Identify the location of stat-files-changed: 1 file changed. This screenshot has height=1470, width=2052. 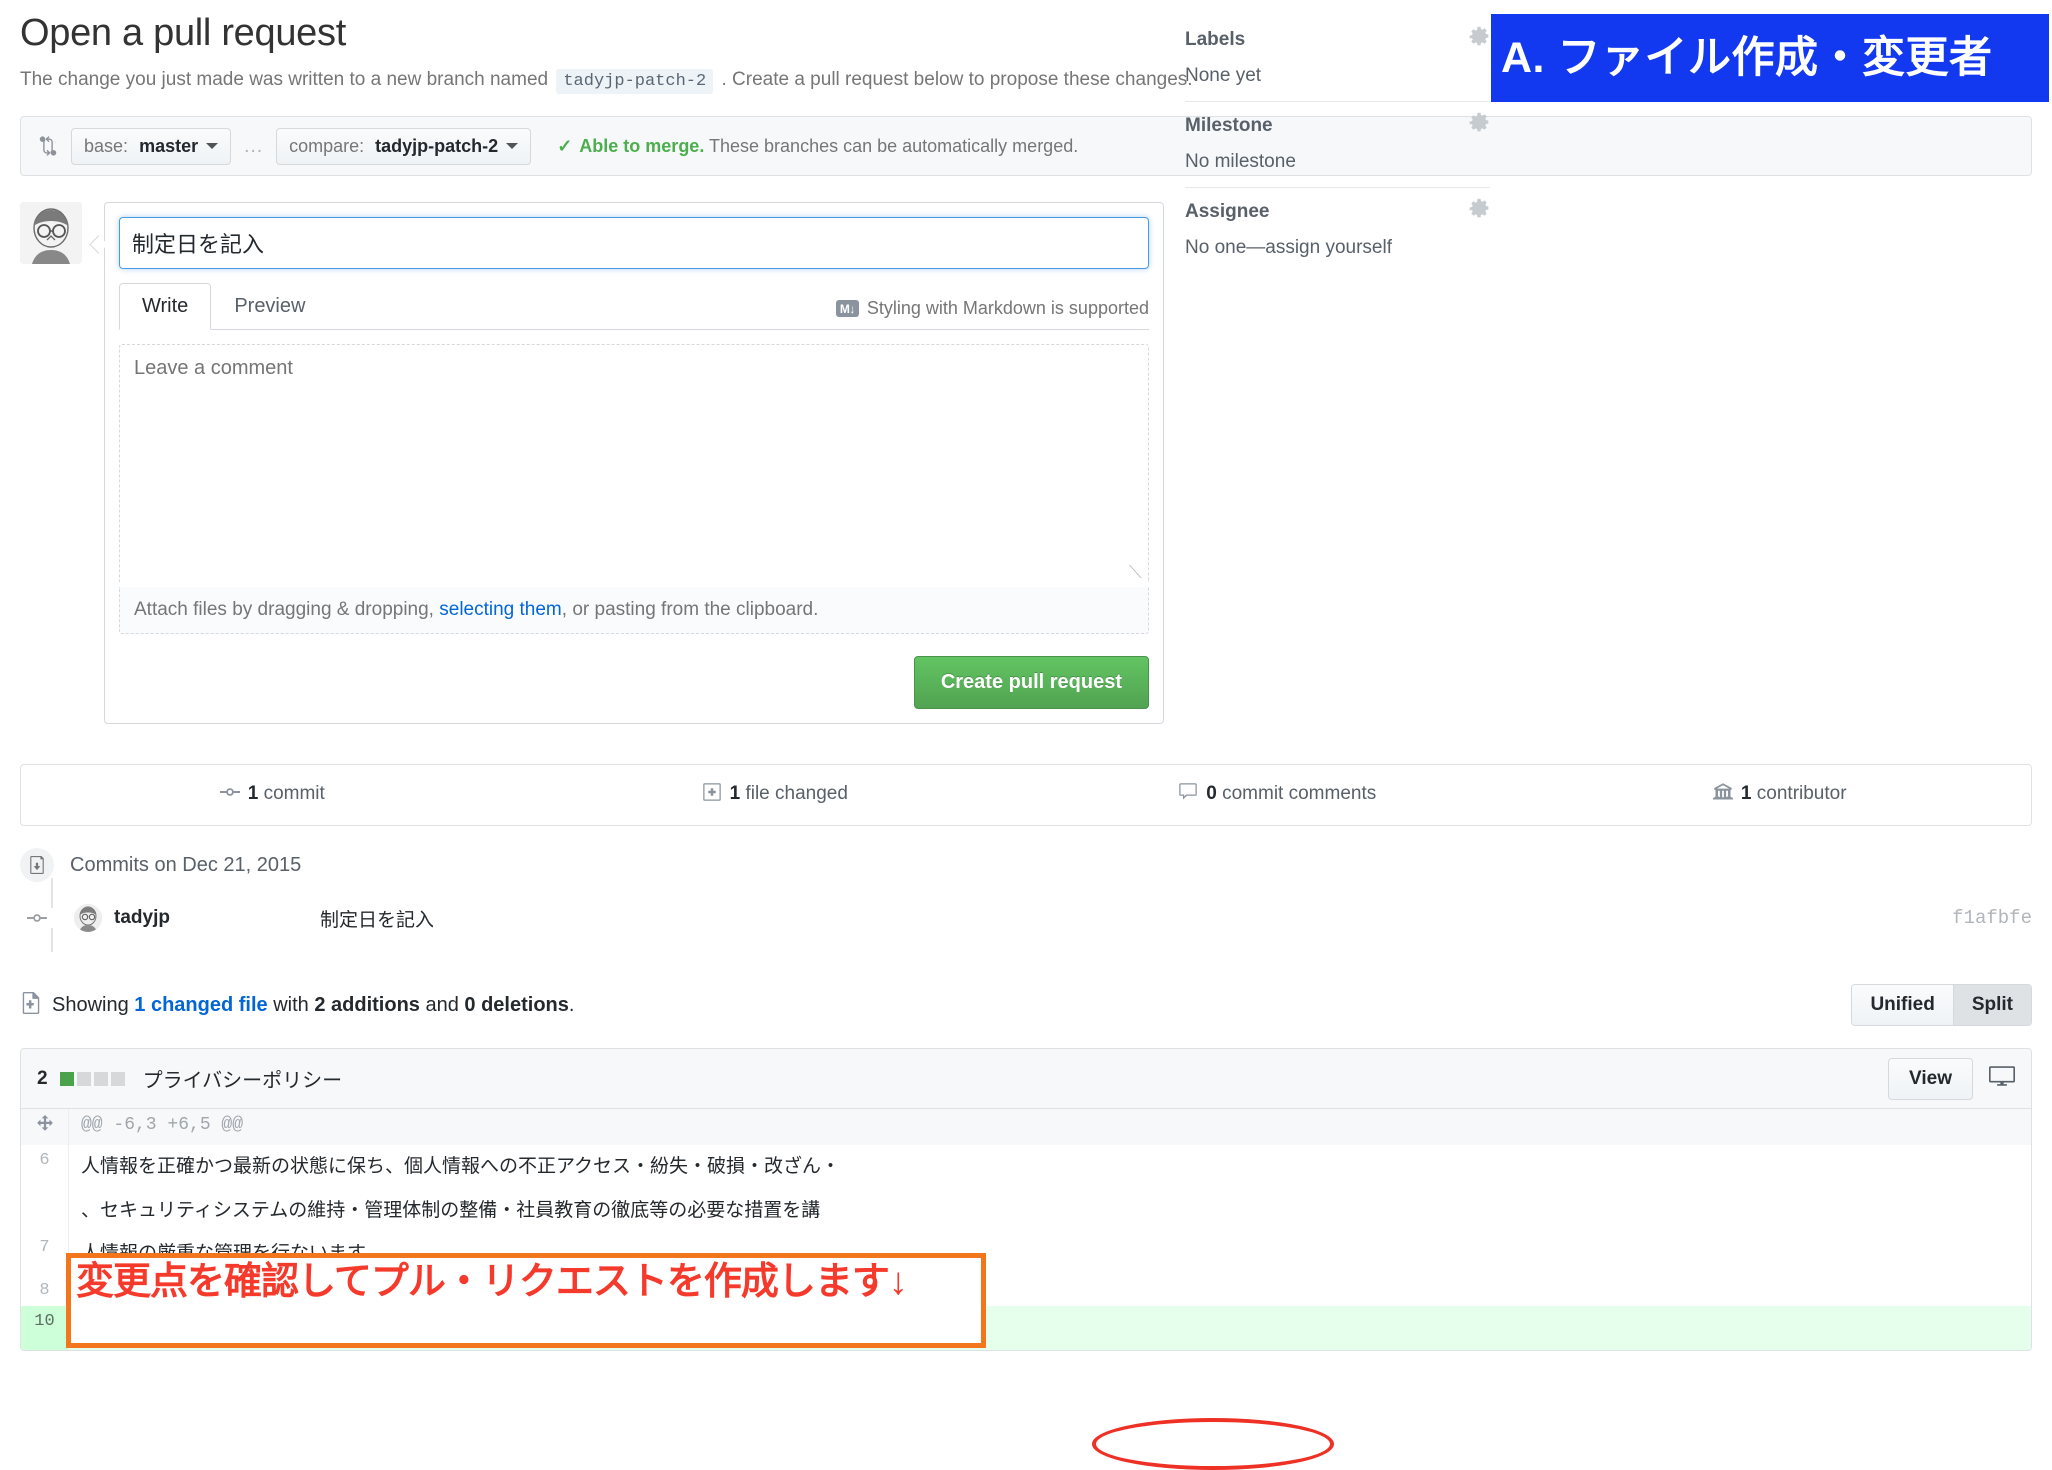
(775, 795).